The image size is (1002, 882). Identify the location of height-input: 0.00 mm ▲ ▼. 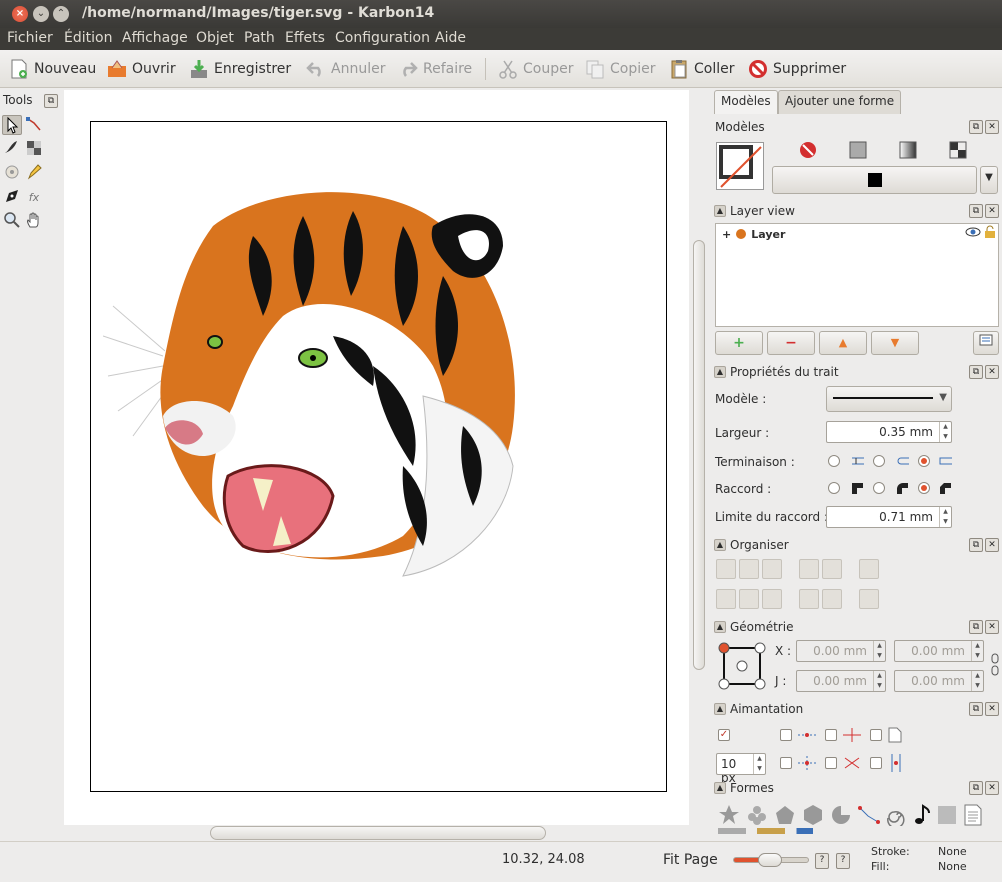
(939, 681).